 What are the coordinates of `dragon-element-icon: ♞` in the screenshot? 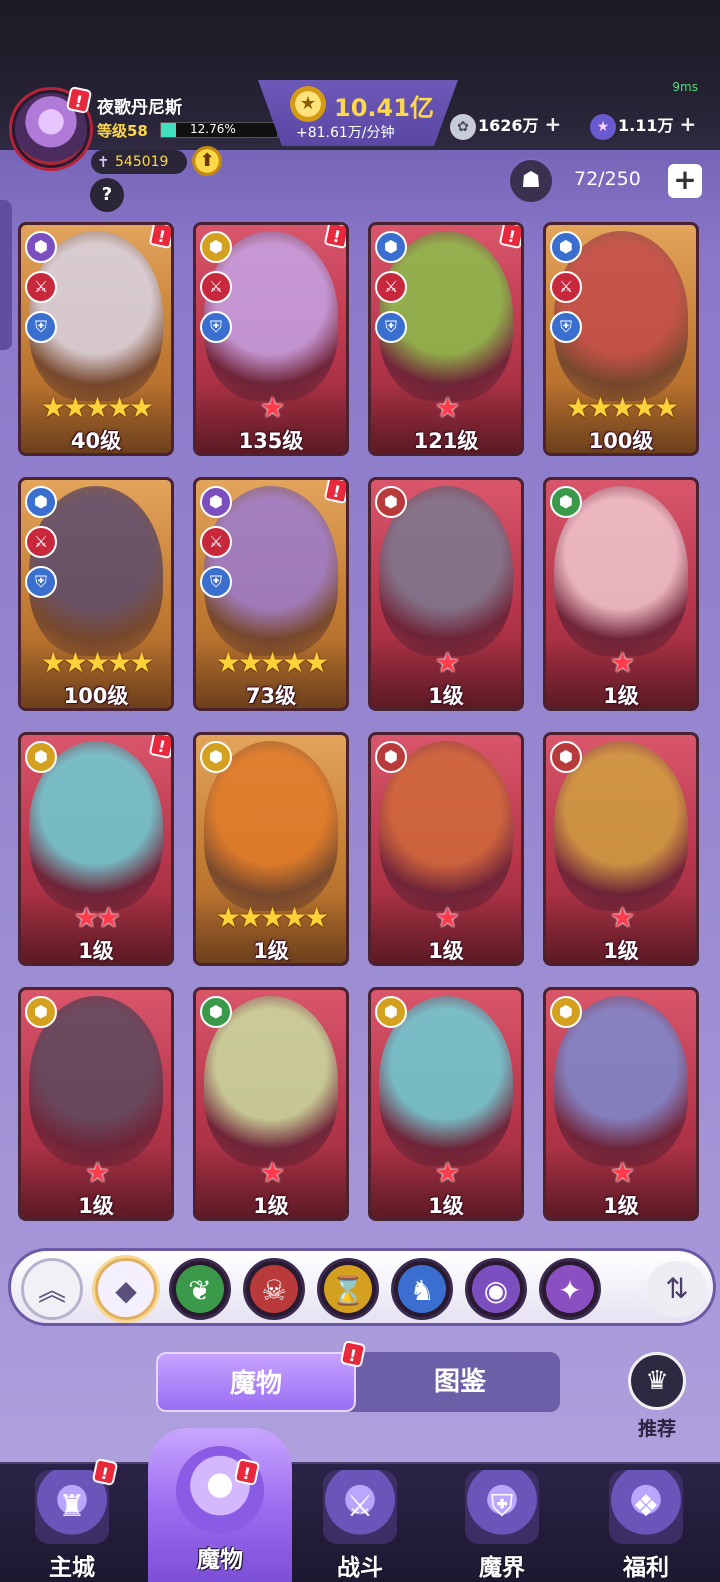 It's located at (422, 1289).